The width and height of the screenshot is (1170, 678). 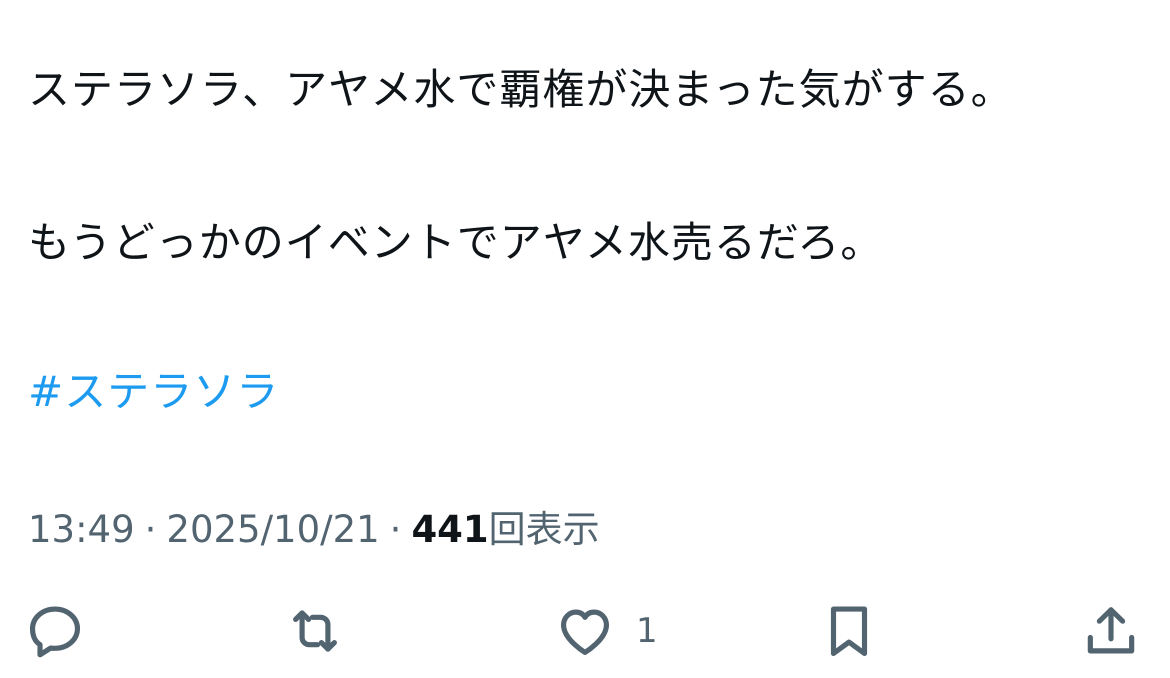 What do you see at coordinates (521, 89) in the screenshot?
I see `tweet-text-line-1: ステラソラ、アヤメ水で覇権が決まった気がする。` at bounding box center [521, 89].